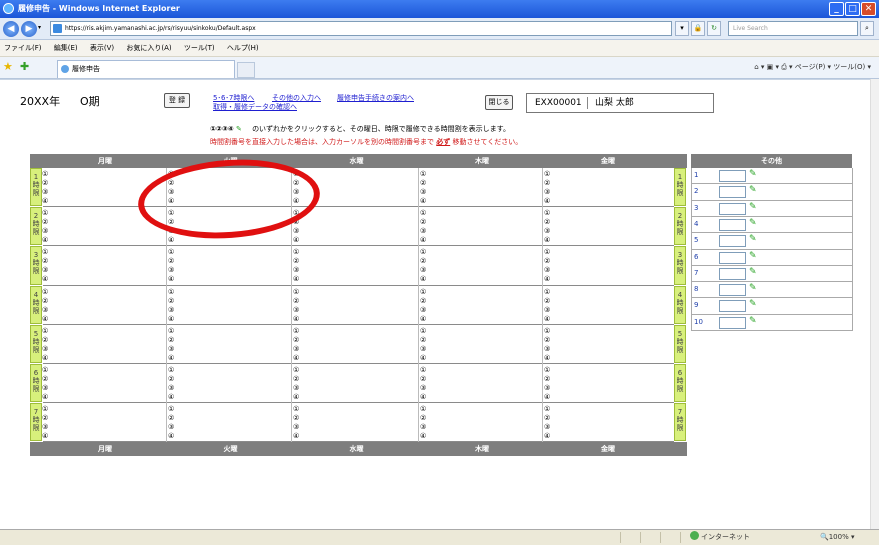 Image resolution: width=879 pixels, height=545 pixels. Describe the element at coordinates (547, 397) in the screenshot. I see `slot-6-5-4: ④` at that location.